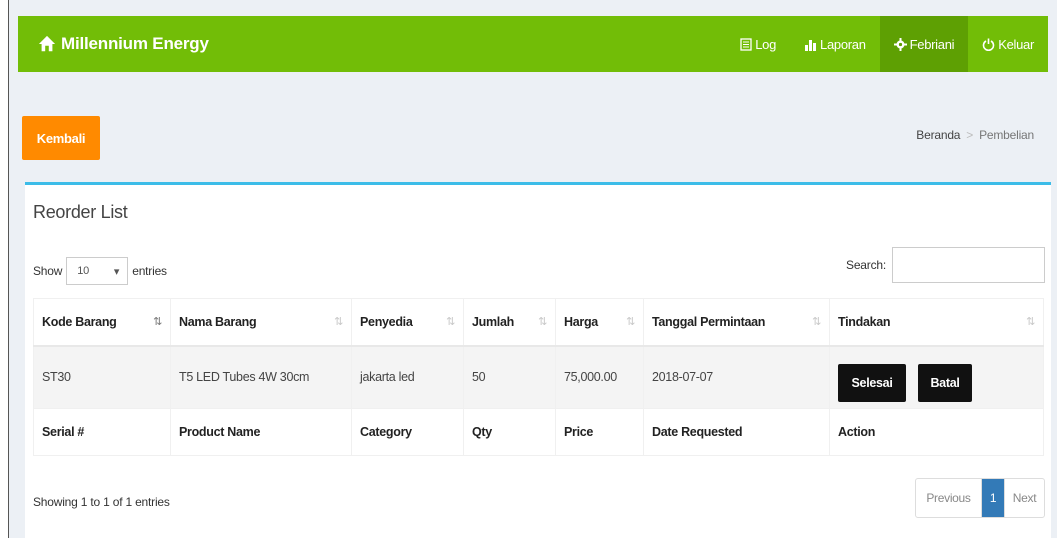  Describe the element at coordinates (988, 44) in the screenshot. I see `power-icon` at that location.